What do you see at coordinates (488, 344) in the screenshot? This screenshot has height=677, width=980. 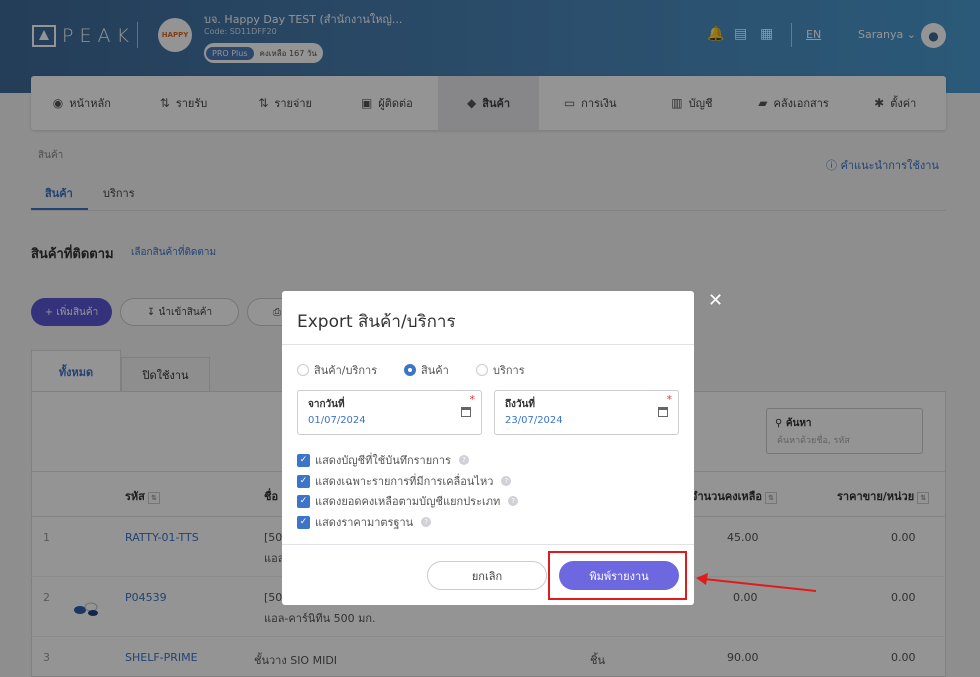 I see `modal-divider` at bounding box center [488, 344].